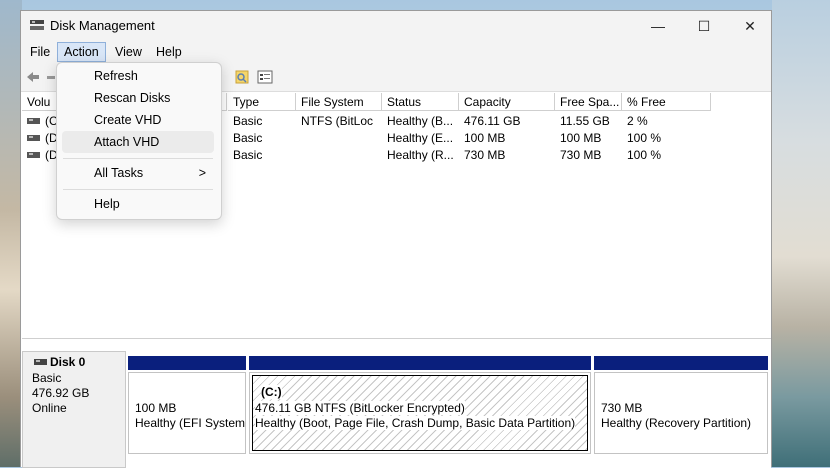  Describe the element at coordinates (265, 77) in the screenshot. I see `properties-icon` at that location.